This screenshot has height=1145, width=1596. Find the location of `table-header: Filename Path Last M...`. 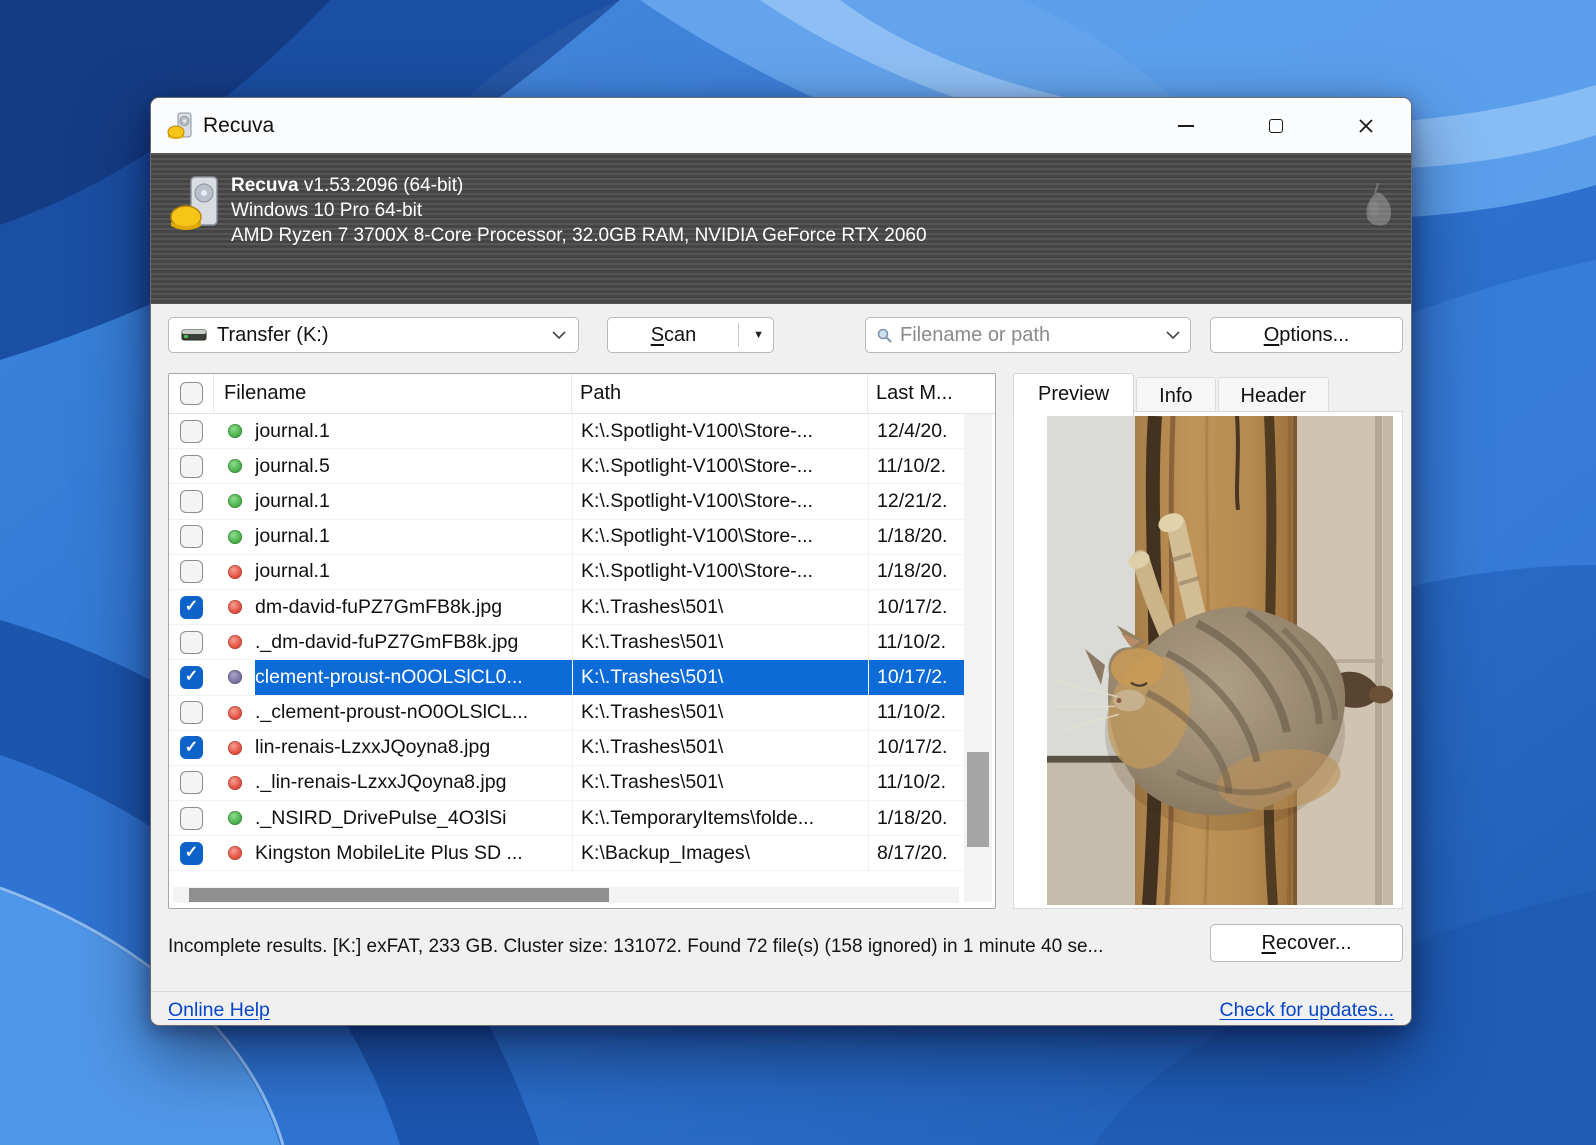

table-header: Filename Path Last M... is located at coordinates (582, 394).